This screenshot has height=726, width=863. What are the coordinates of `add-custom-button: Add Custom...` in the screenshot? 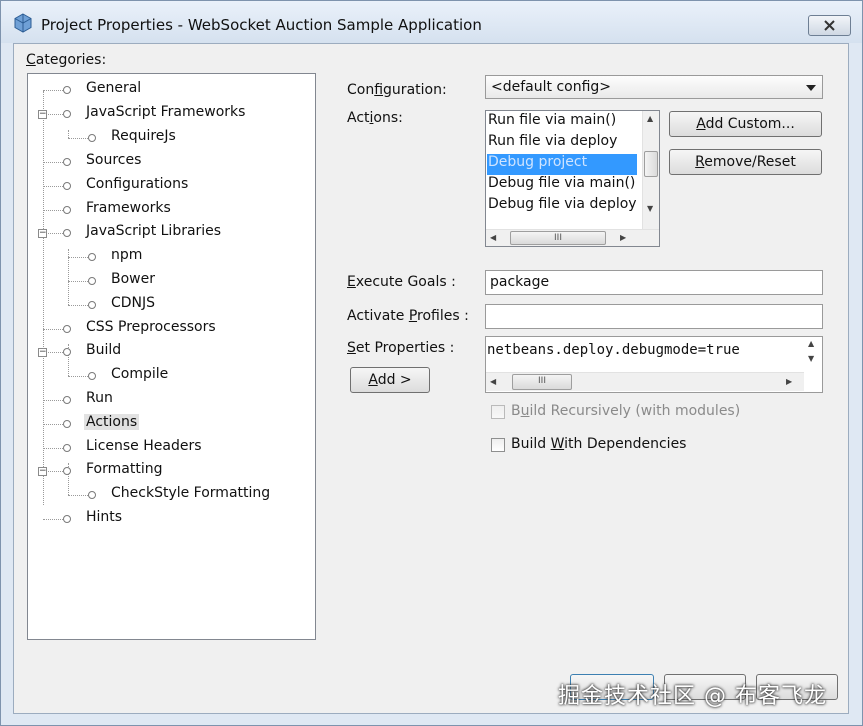 It's located at (745, 124).